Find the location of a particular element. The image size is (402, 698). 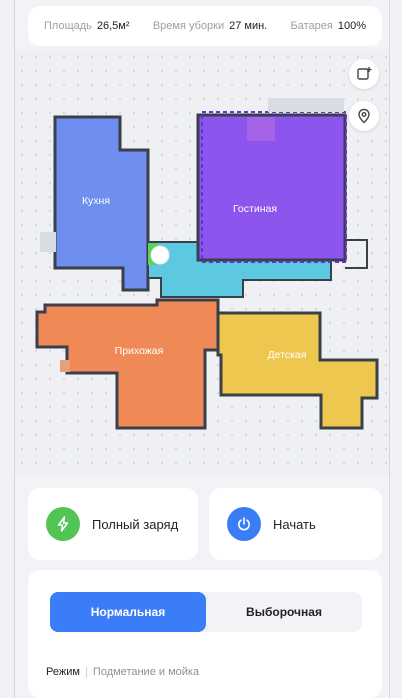

full-charge-label: Полный заряд is located at coordinates (135, 524).